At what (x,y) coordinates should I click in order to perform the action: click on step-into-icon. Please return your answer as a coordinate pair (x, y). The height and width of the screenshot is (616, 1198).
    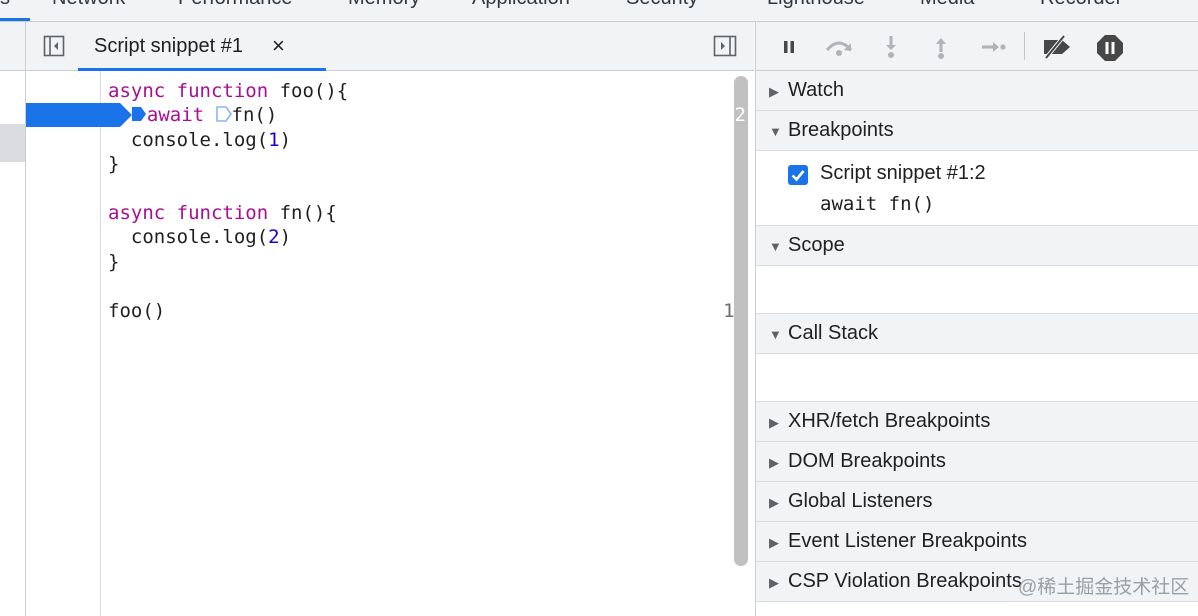
    Looking at the image, I should click on (891, 47).